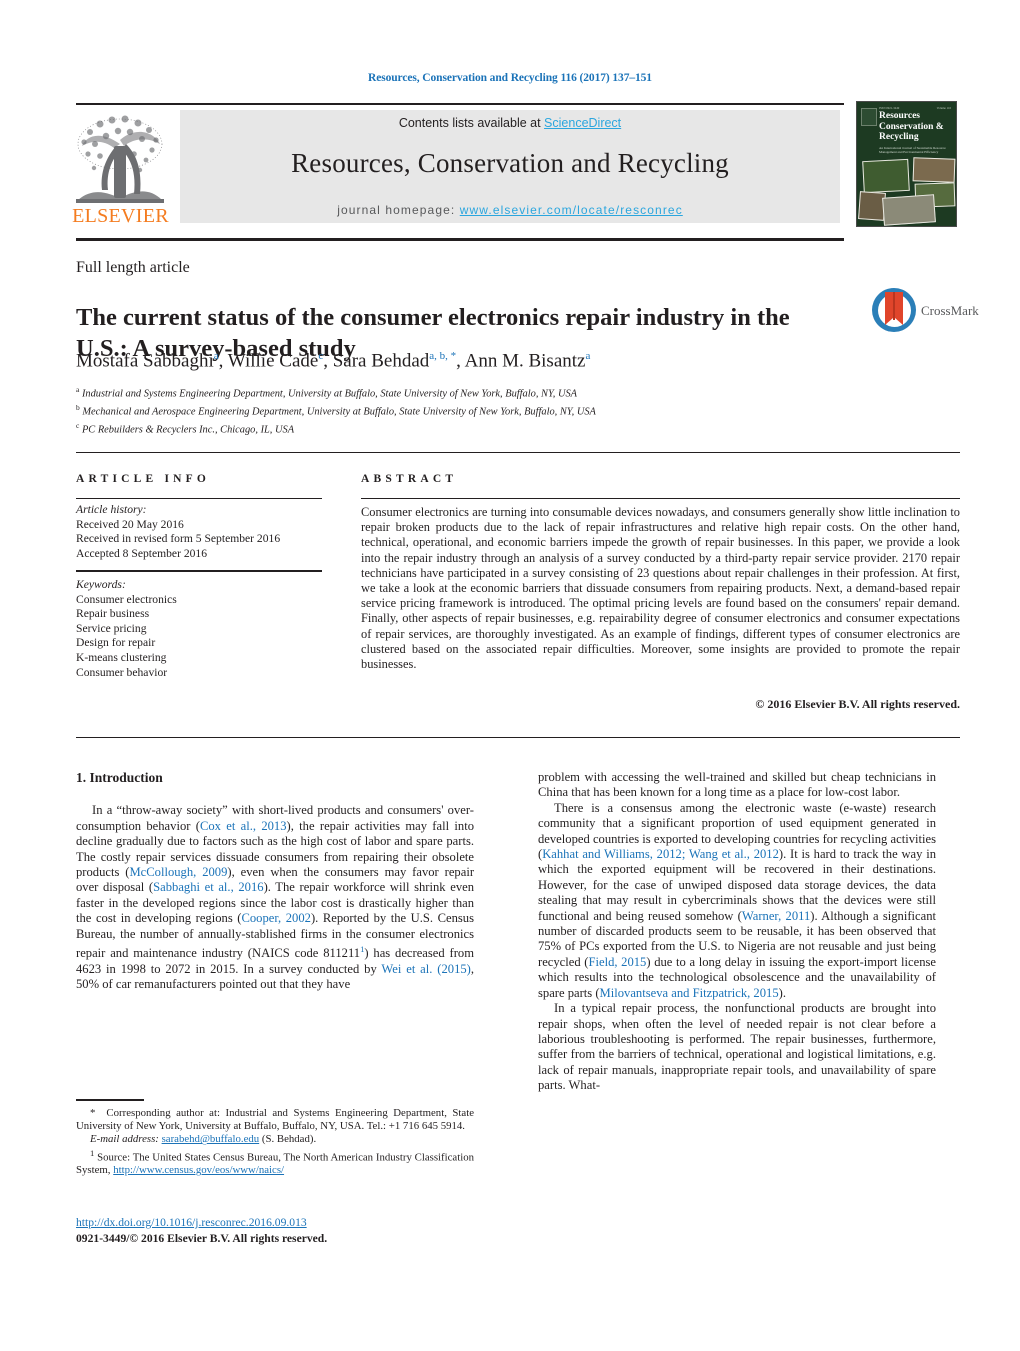 Image resolution: width=1020 pixels, height=1351 pixels. What do you see at coordinates (460, 239) in the screenshot?
I see `header-rule-bottom` at bounding box center [460, 239].